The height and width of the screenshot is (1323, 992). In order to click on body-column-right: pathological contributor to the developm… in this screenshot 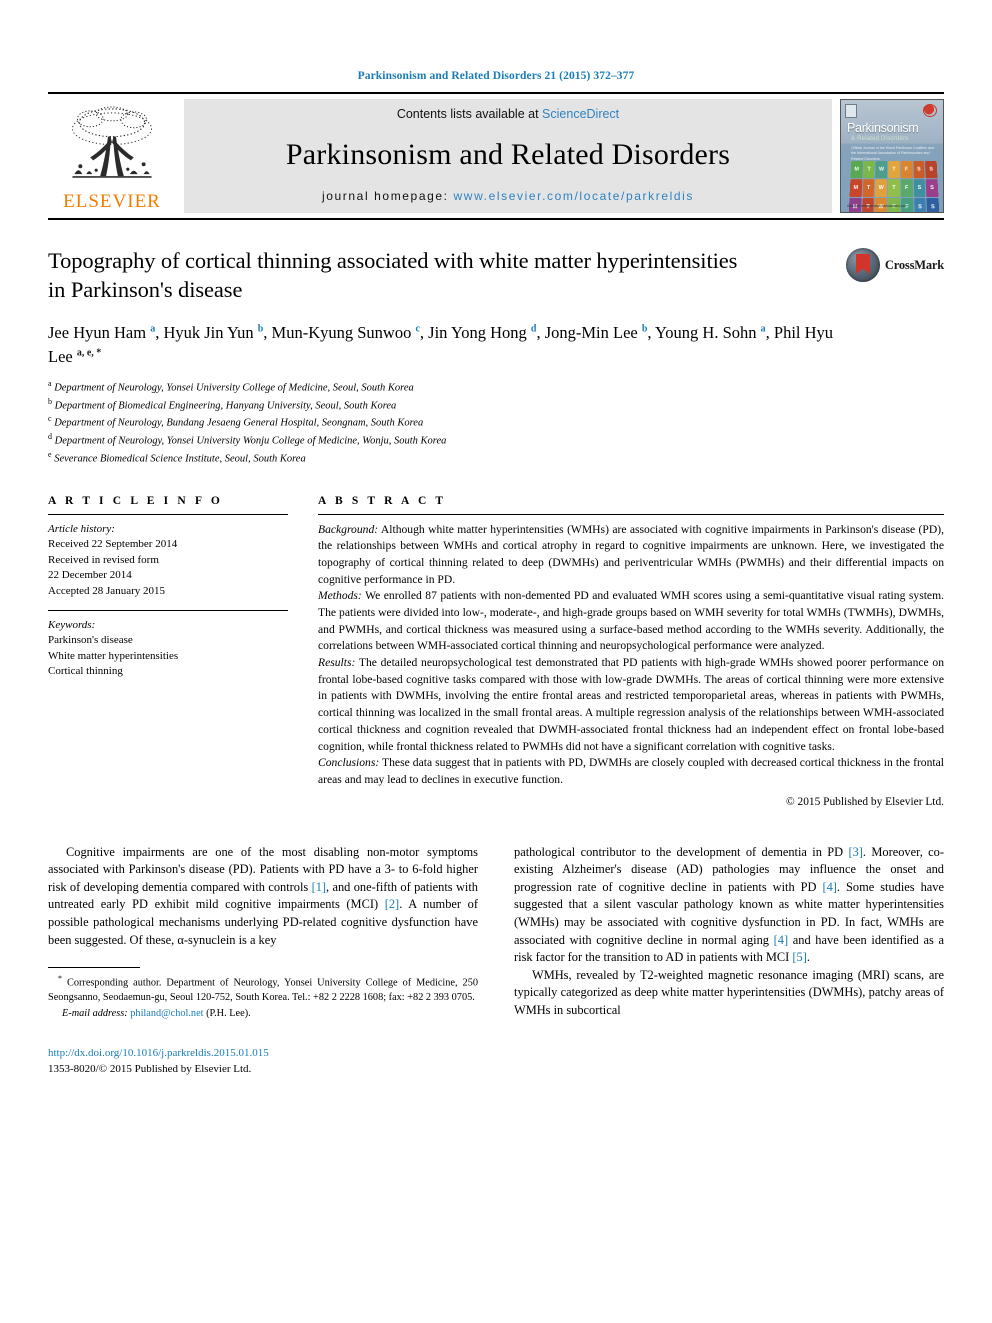, I will do `click(729, 961)`.